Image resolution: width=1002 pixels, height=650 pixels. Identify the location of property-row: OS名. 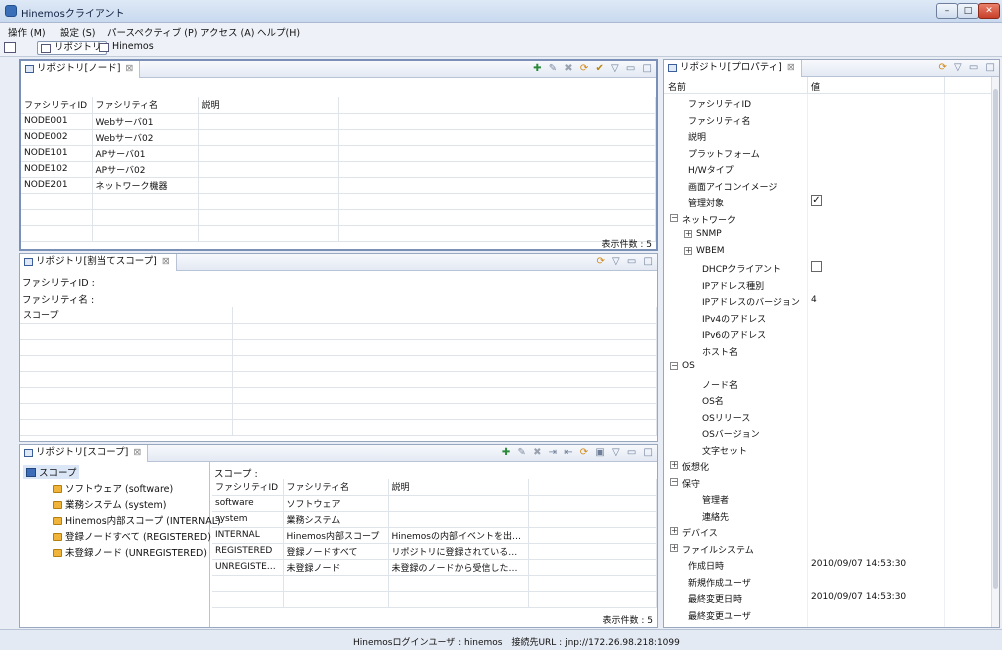
(827, 399).